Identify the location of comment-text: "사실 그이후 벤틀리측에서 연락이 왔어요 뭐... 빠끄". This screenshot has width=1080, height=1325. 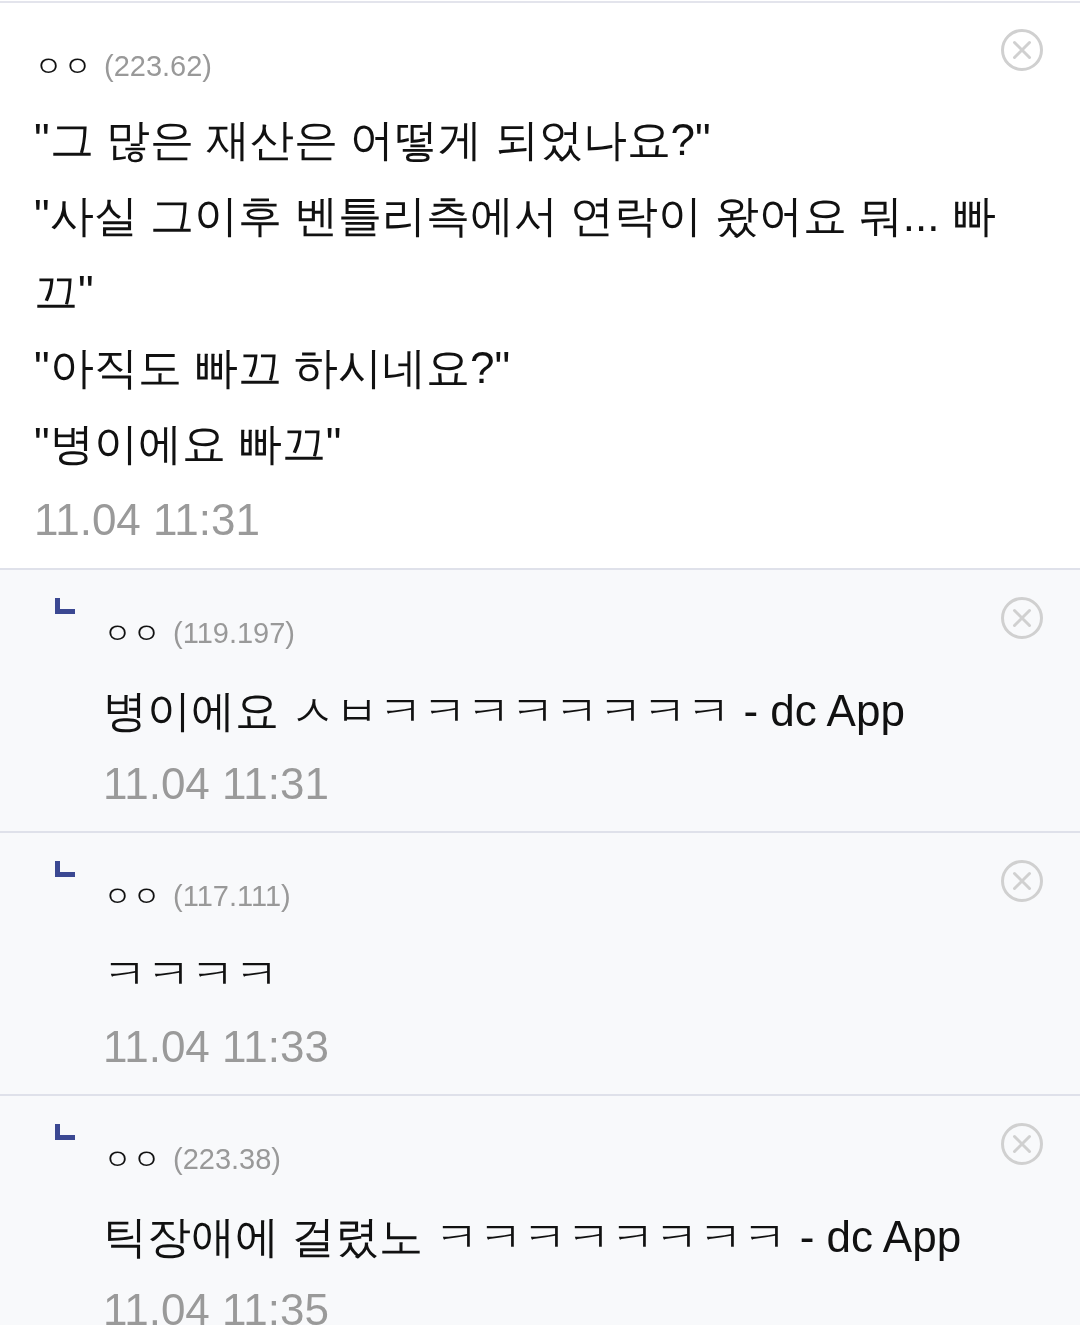
(515, 254).